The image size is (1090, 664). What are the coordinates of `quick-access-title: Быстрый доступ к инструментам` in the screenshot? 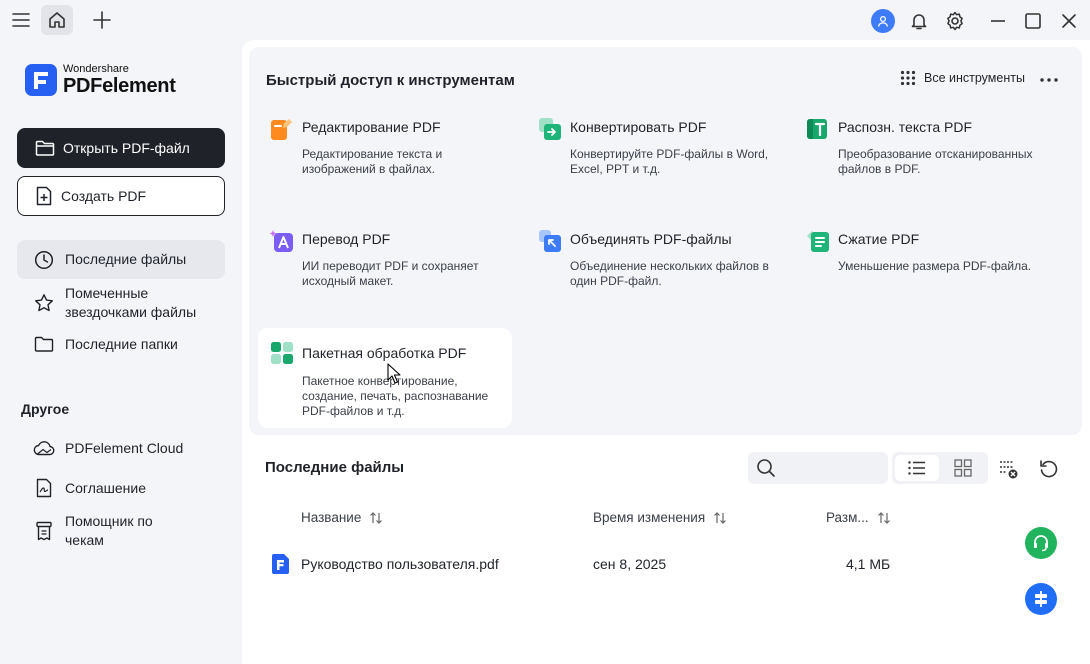 It's located at (390, 80).